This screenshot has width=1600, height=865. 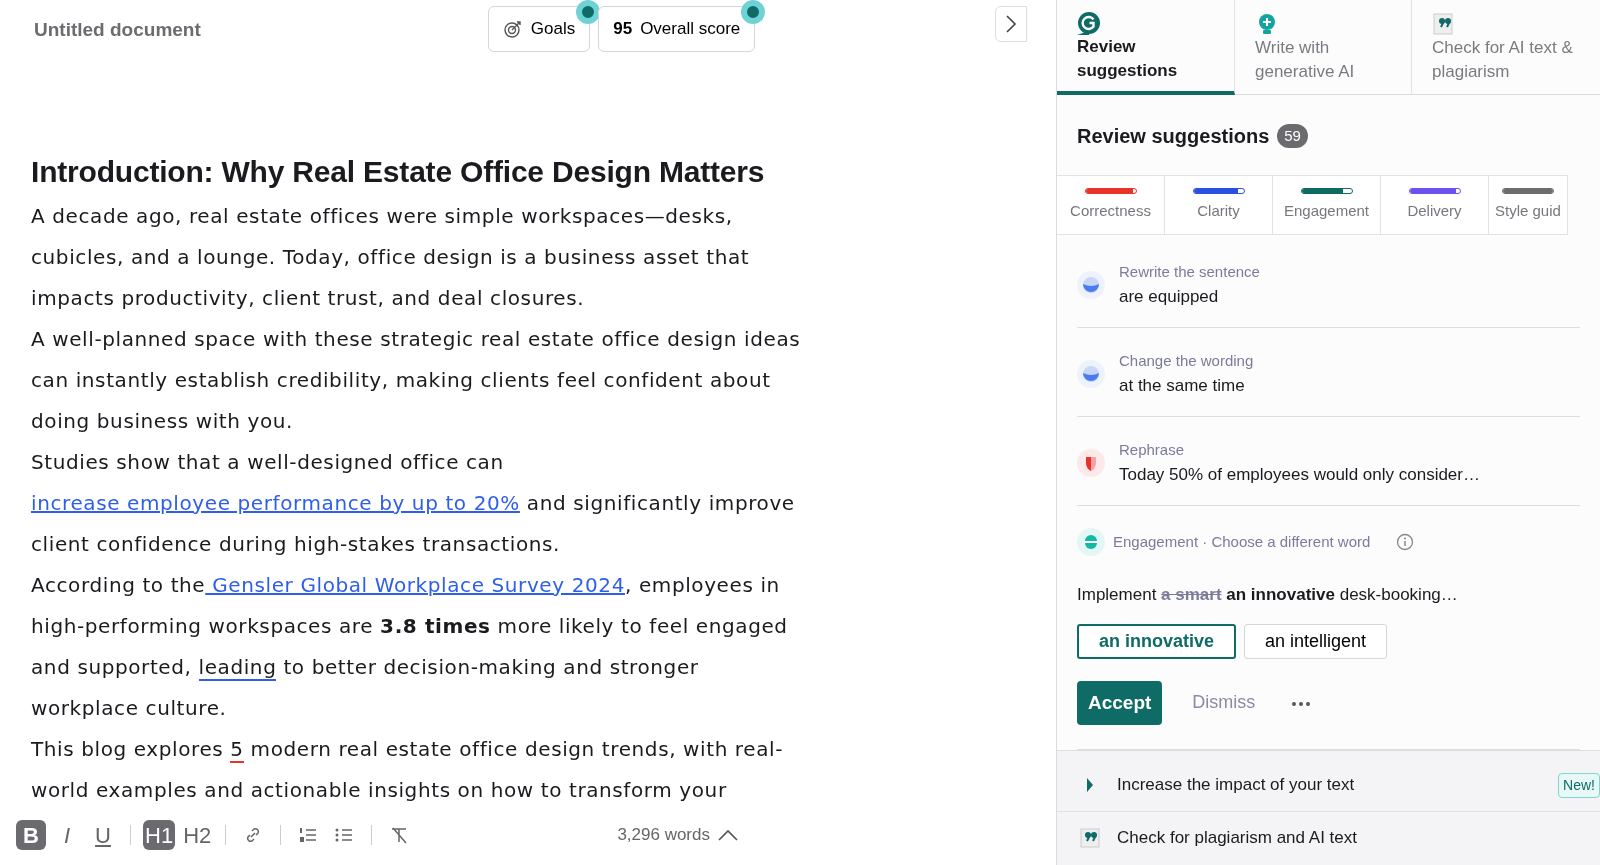 I want to click on heading-2-button: H2, so click(x=197, y=835).